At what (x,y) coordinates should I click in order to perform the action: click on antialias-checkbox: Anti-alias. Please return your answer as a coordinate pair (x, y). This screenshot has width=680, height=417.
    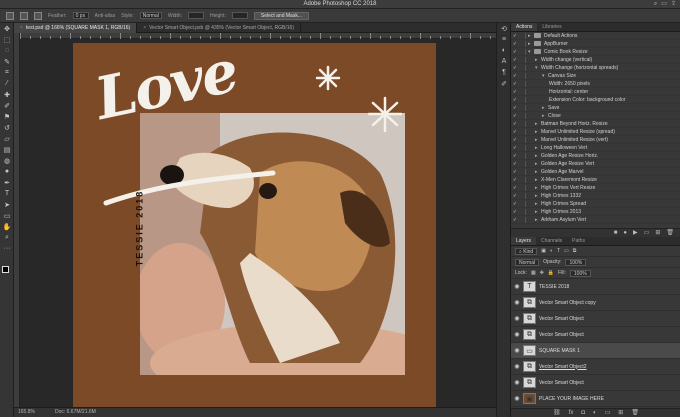
    Looking at the image, I should click on (105, 16).